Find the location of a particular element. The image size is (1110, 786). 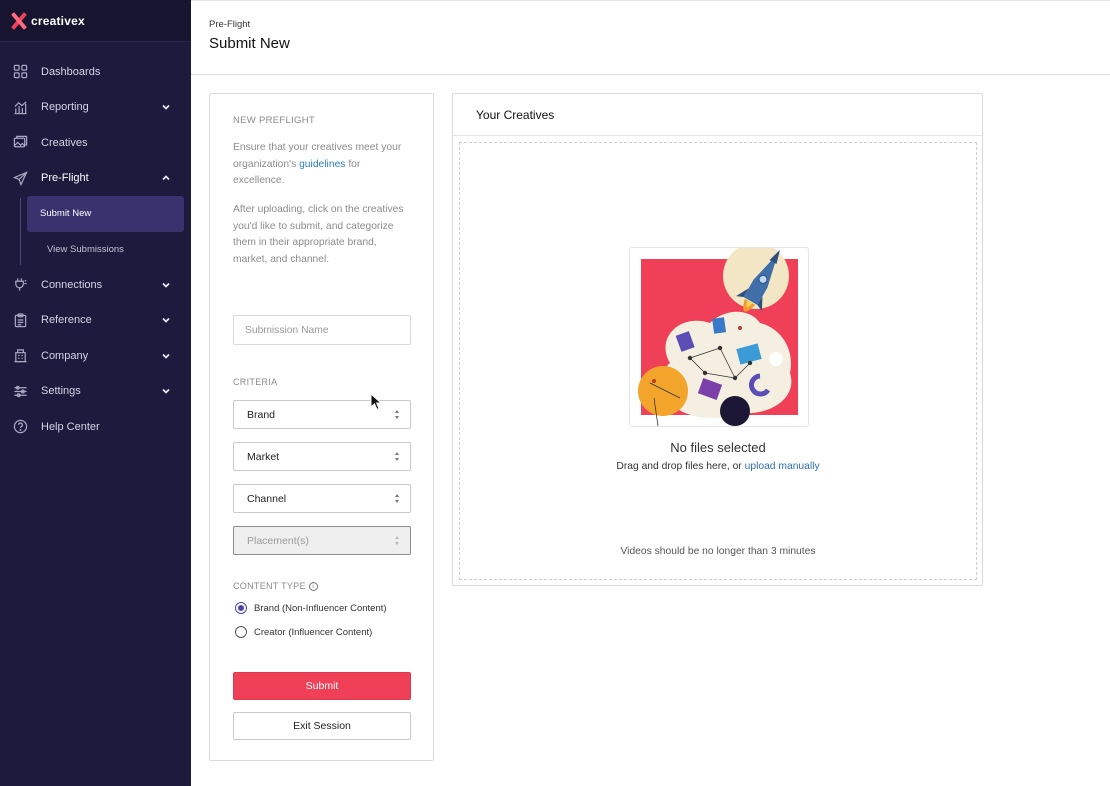

pre-flight-subnav: Submit New View Submissions is located at coordinates (105, 231).